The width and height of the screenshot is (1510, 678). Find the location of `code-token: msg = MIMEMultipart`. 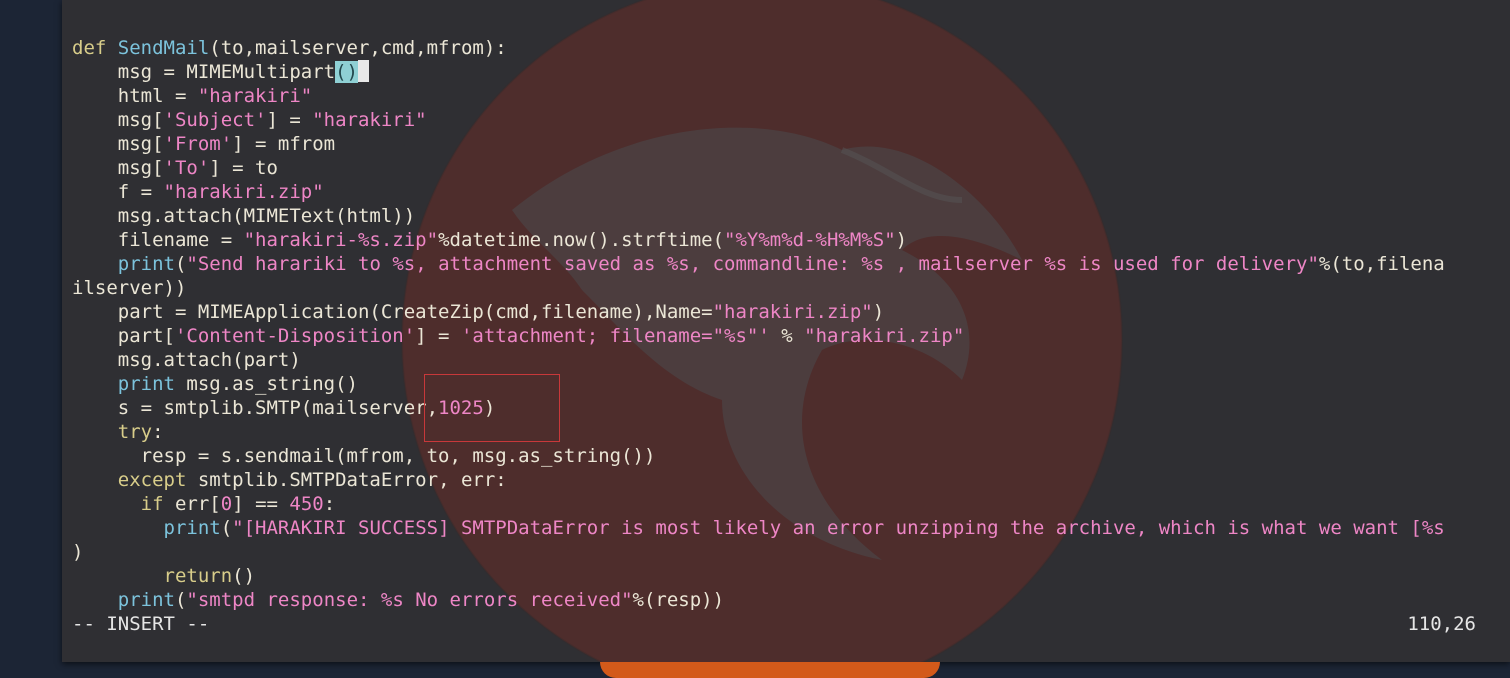

code-token: msg = MIMEMultipart is located at coordinates (204, 72).